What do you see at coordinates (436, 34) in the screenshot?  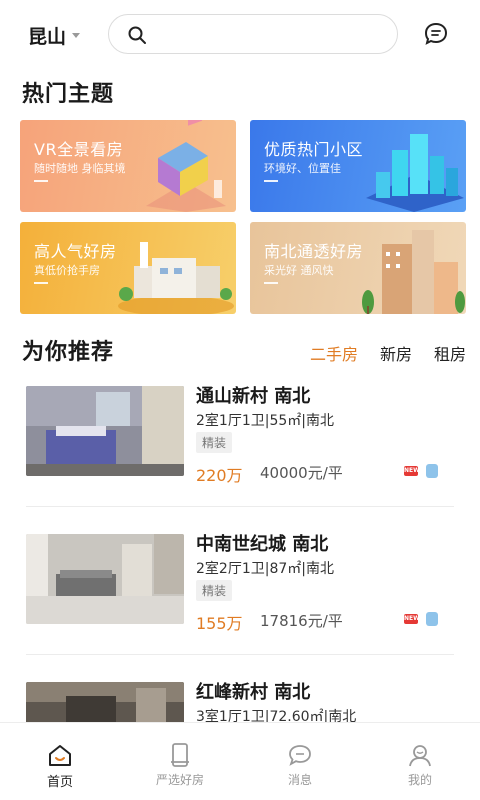 I see `chat-bubble-icon` at bounding box center [436, 34].